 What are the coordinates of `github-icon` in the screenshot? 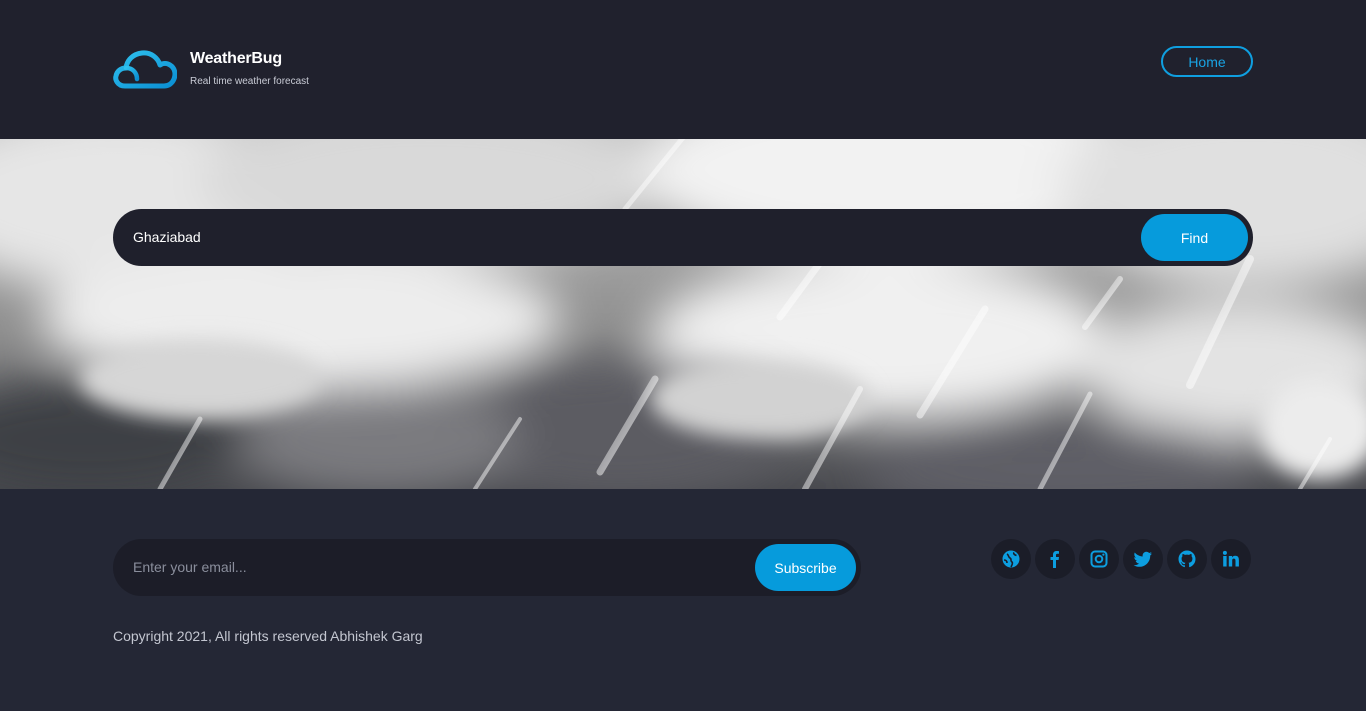 It's located at (1187, 559).